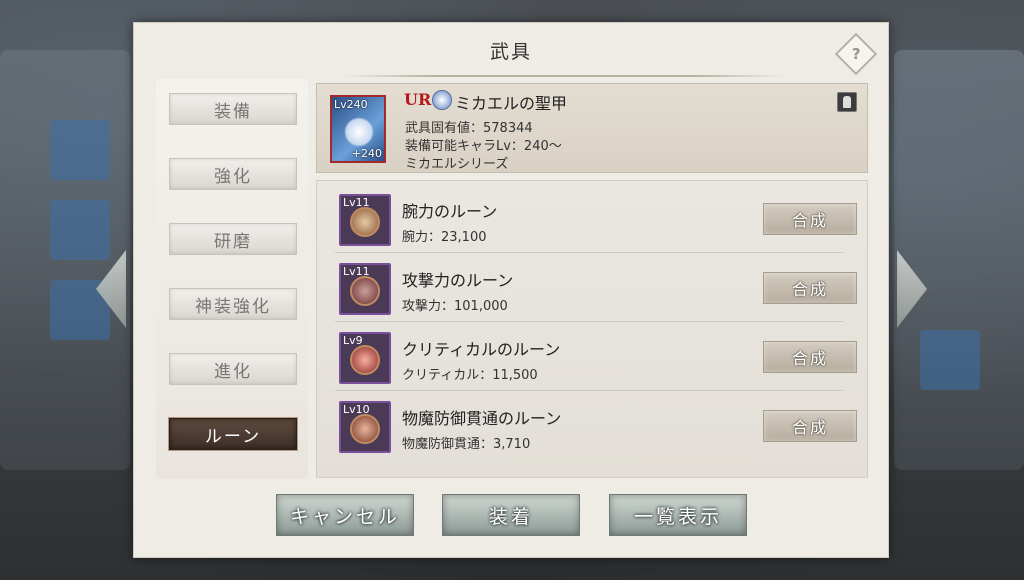 This screenshot has height=580, width=1024. Describe the element at coordinates (959, 260) in the screenshot. I see `background-right-panel` at that location.